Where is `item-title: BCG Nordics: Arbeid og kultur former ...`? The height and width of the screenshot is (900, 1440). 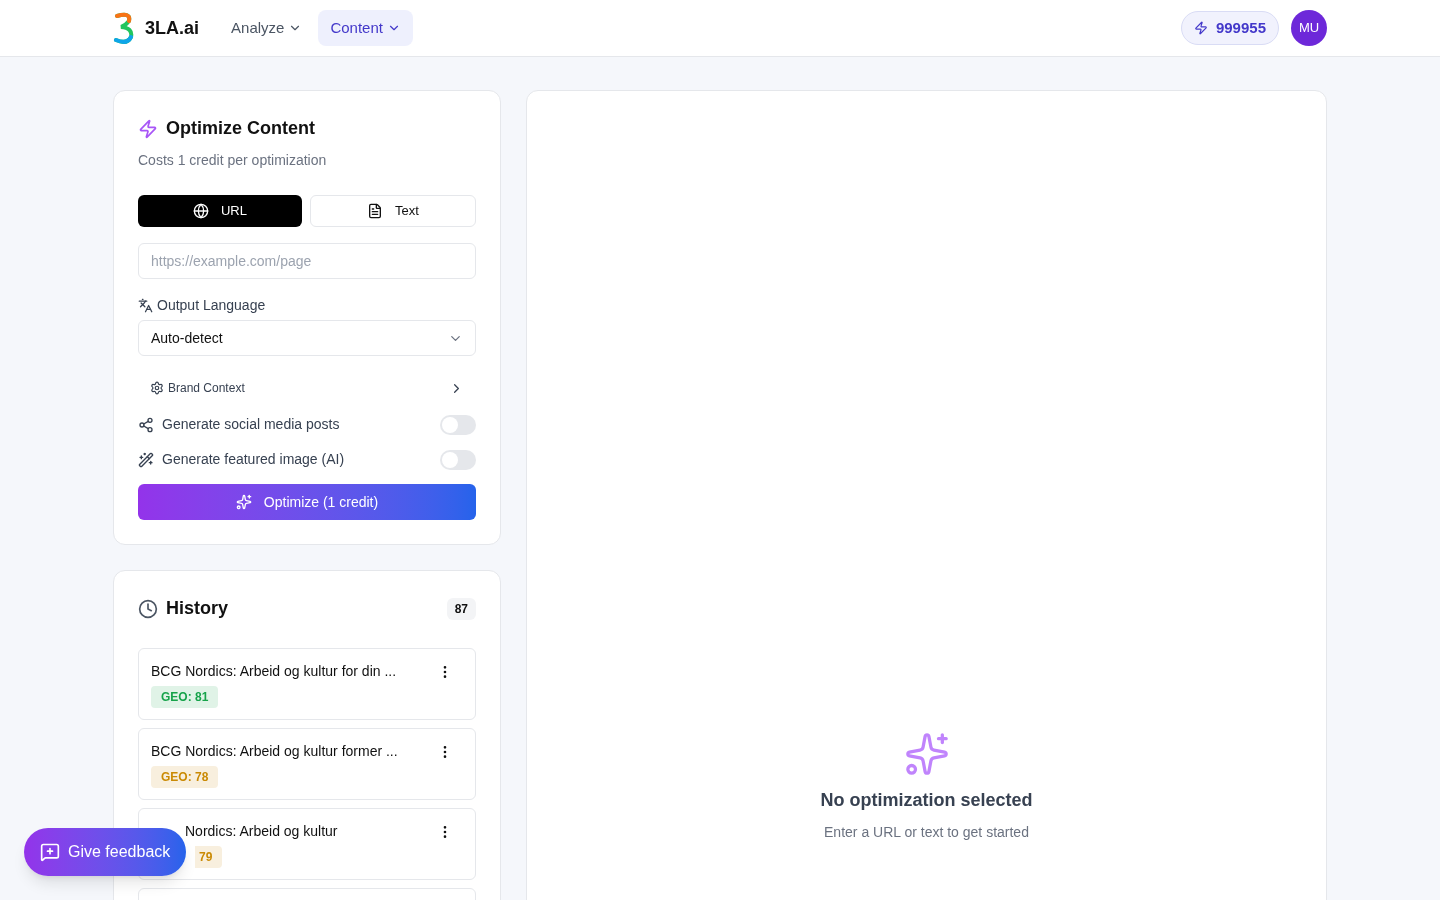 item-title: BCG Nordics: Arbeid og kultur former ... is located at coordinates (274, 751).